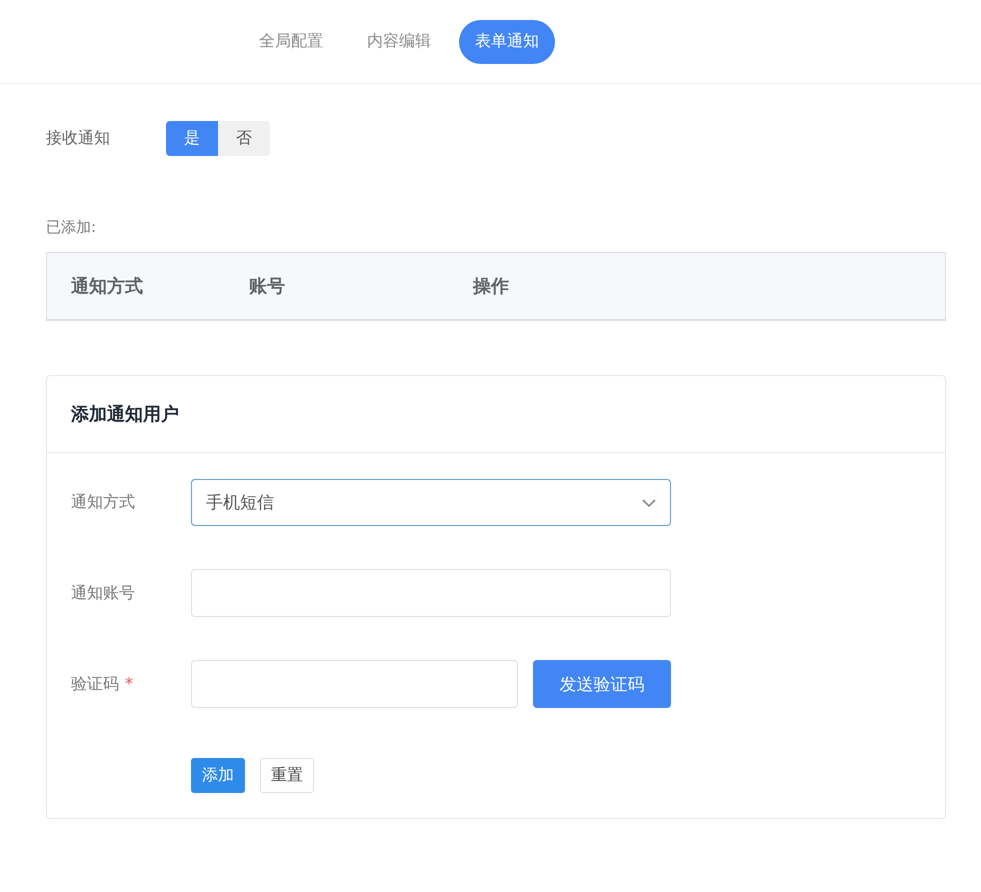  What do you see at coordinates (431, 502) in the screenshot?
I see `select-field: 手机短信` at bounding box center [431, 502].